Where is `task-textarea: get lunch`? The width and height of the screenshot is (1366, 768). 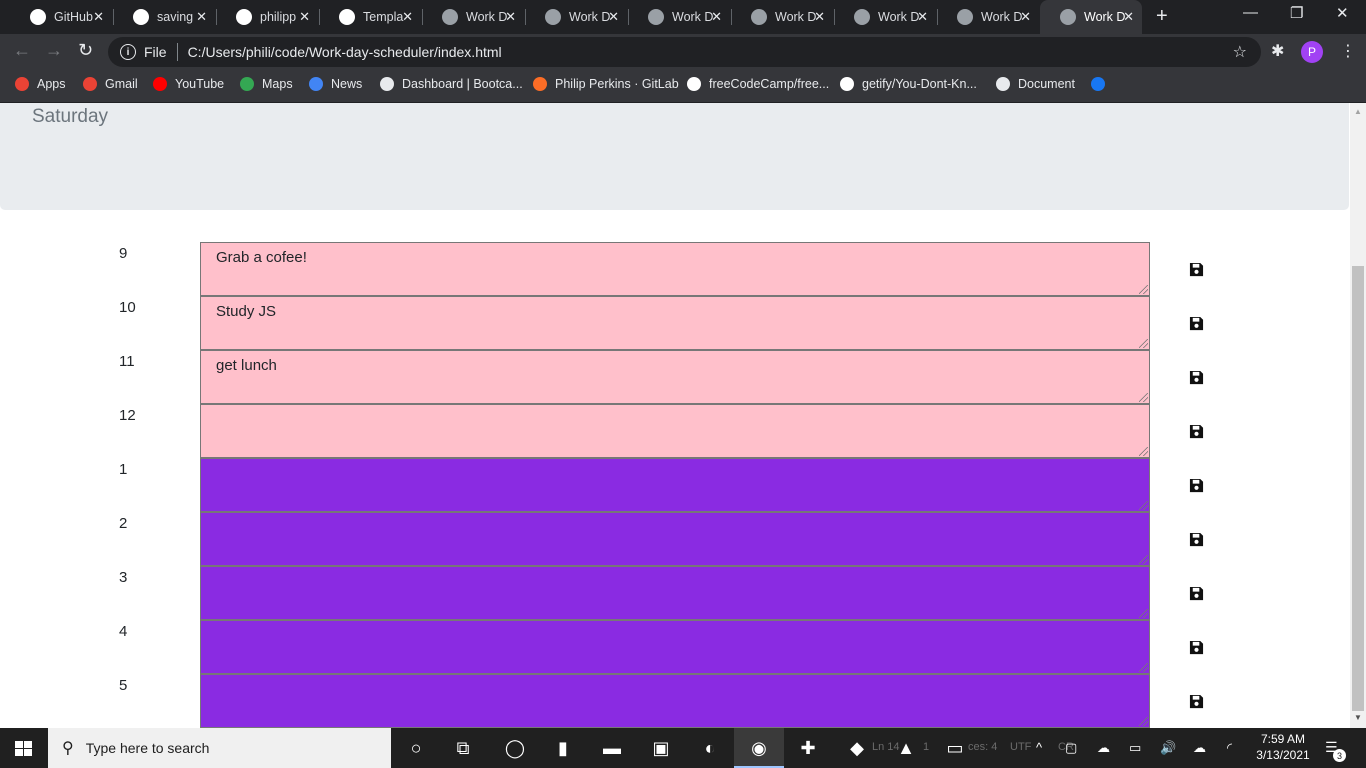
task-textarea: get lunch is located at coordinates (675, 377).